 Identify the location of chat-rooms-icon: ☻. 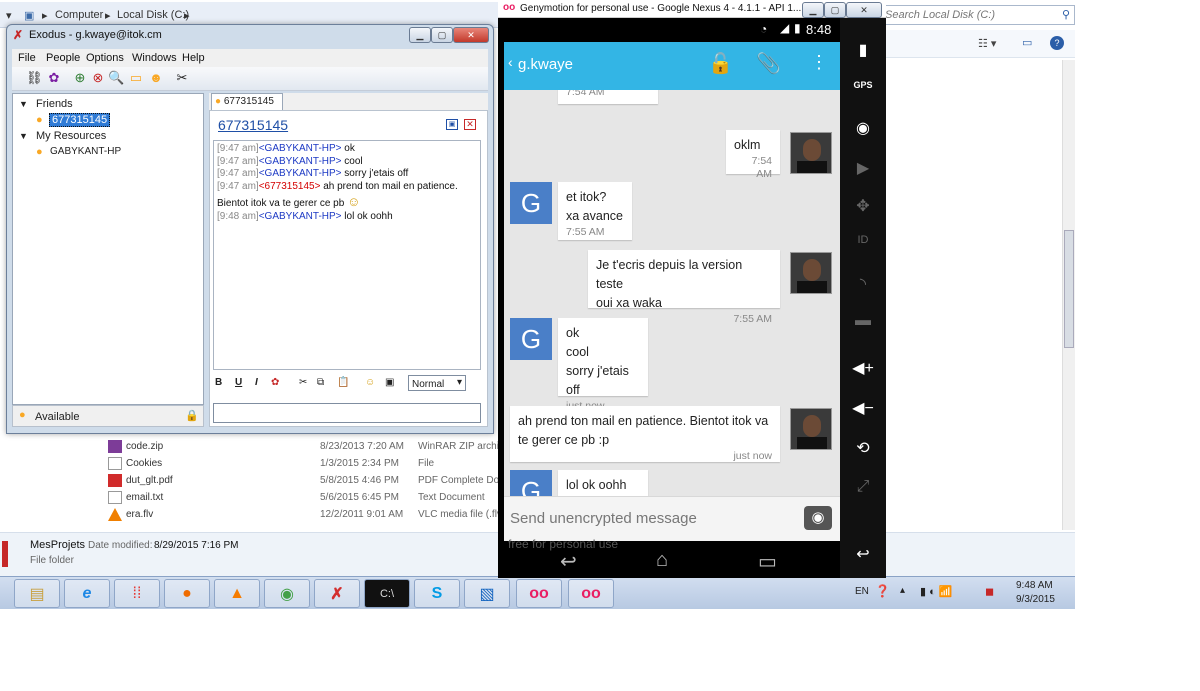
(156, 78).